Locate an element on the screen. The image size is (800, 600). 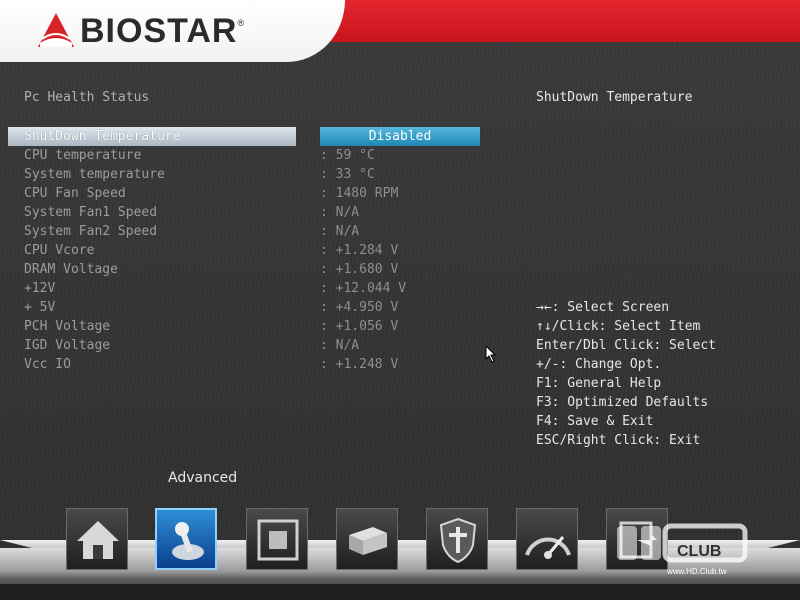
row-cpu-temperature: CPU temperature : 59 °C is located at coordinates (248, 155).